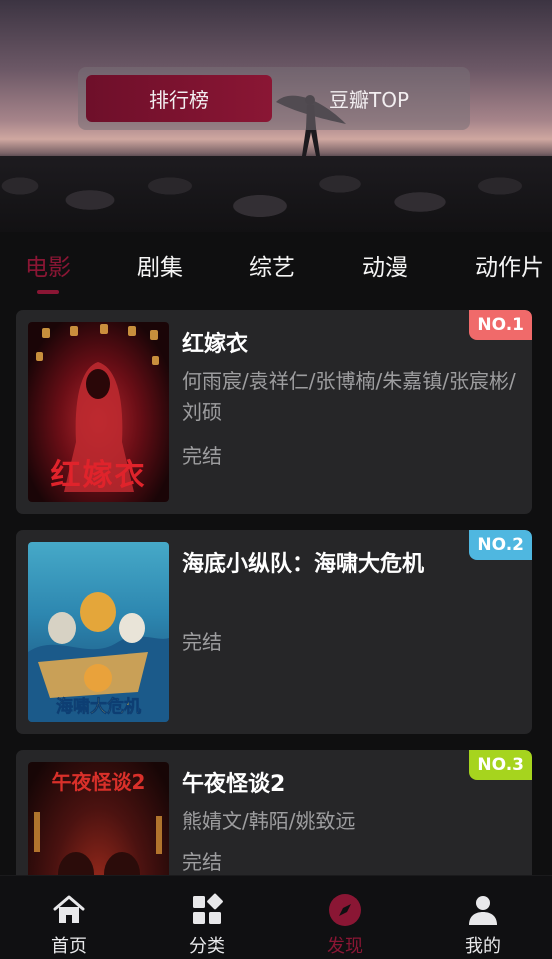 The image size is (552, 959). What do you see at coordinates (98, 475) in the screenshot?
I see `poster-title: 红嫁衣` at bounding box center [98, 475].